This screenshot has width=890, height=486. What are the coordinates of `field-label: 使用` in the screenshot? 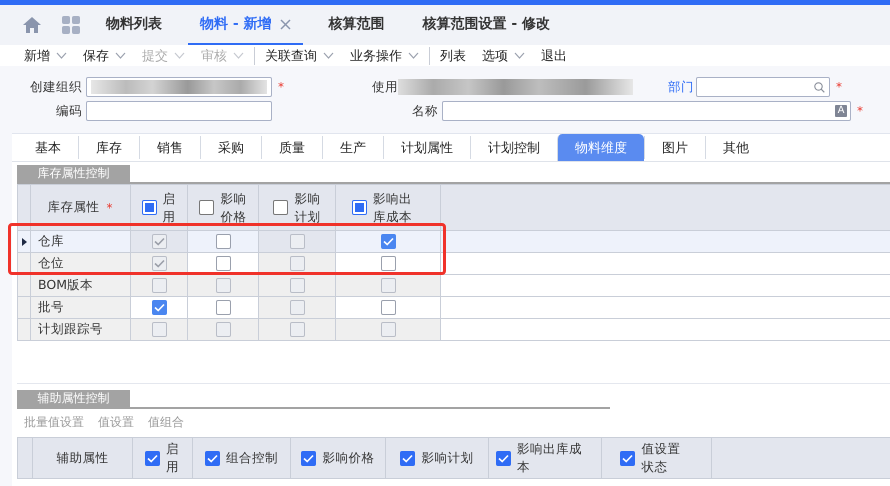 It's located at (385, 87).